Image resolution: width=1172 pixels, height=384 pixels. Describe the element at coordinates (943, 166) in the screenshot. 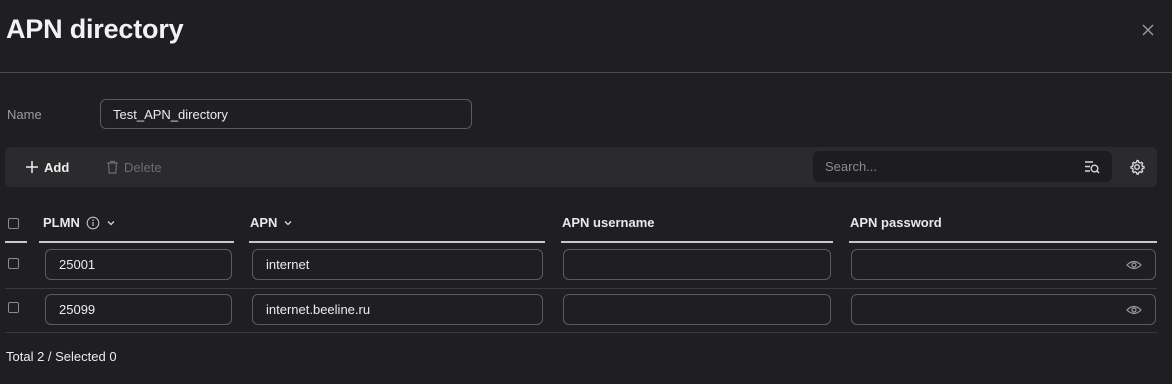

I see `search-input` at that location.